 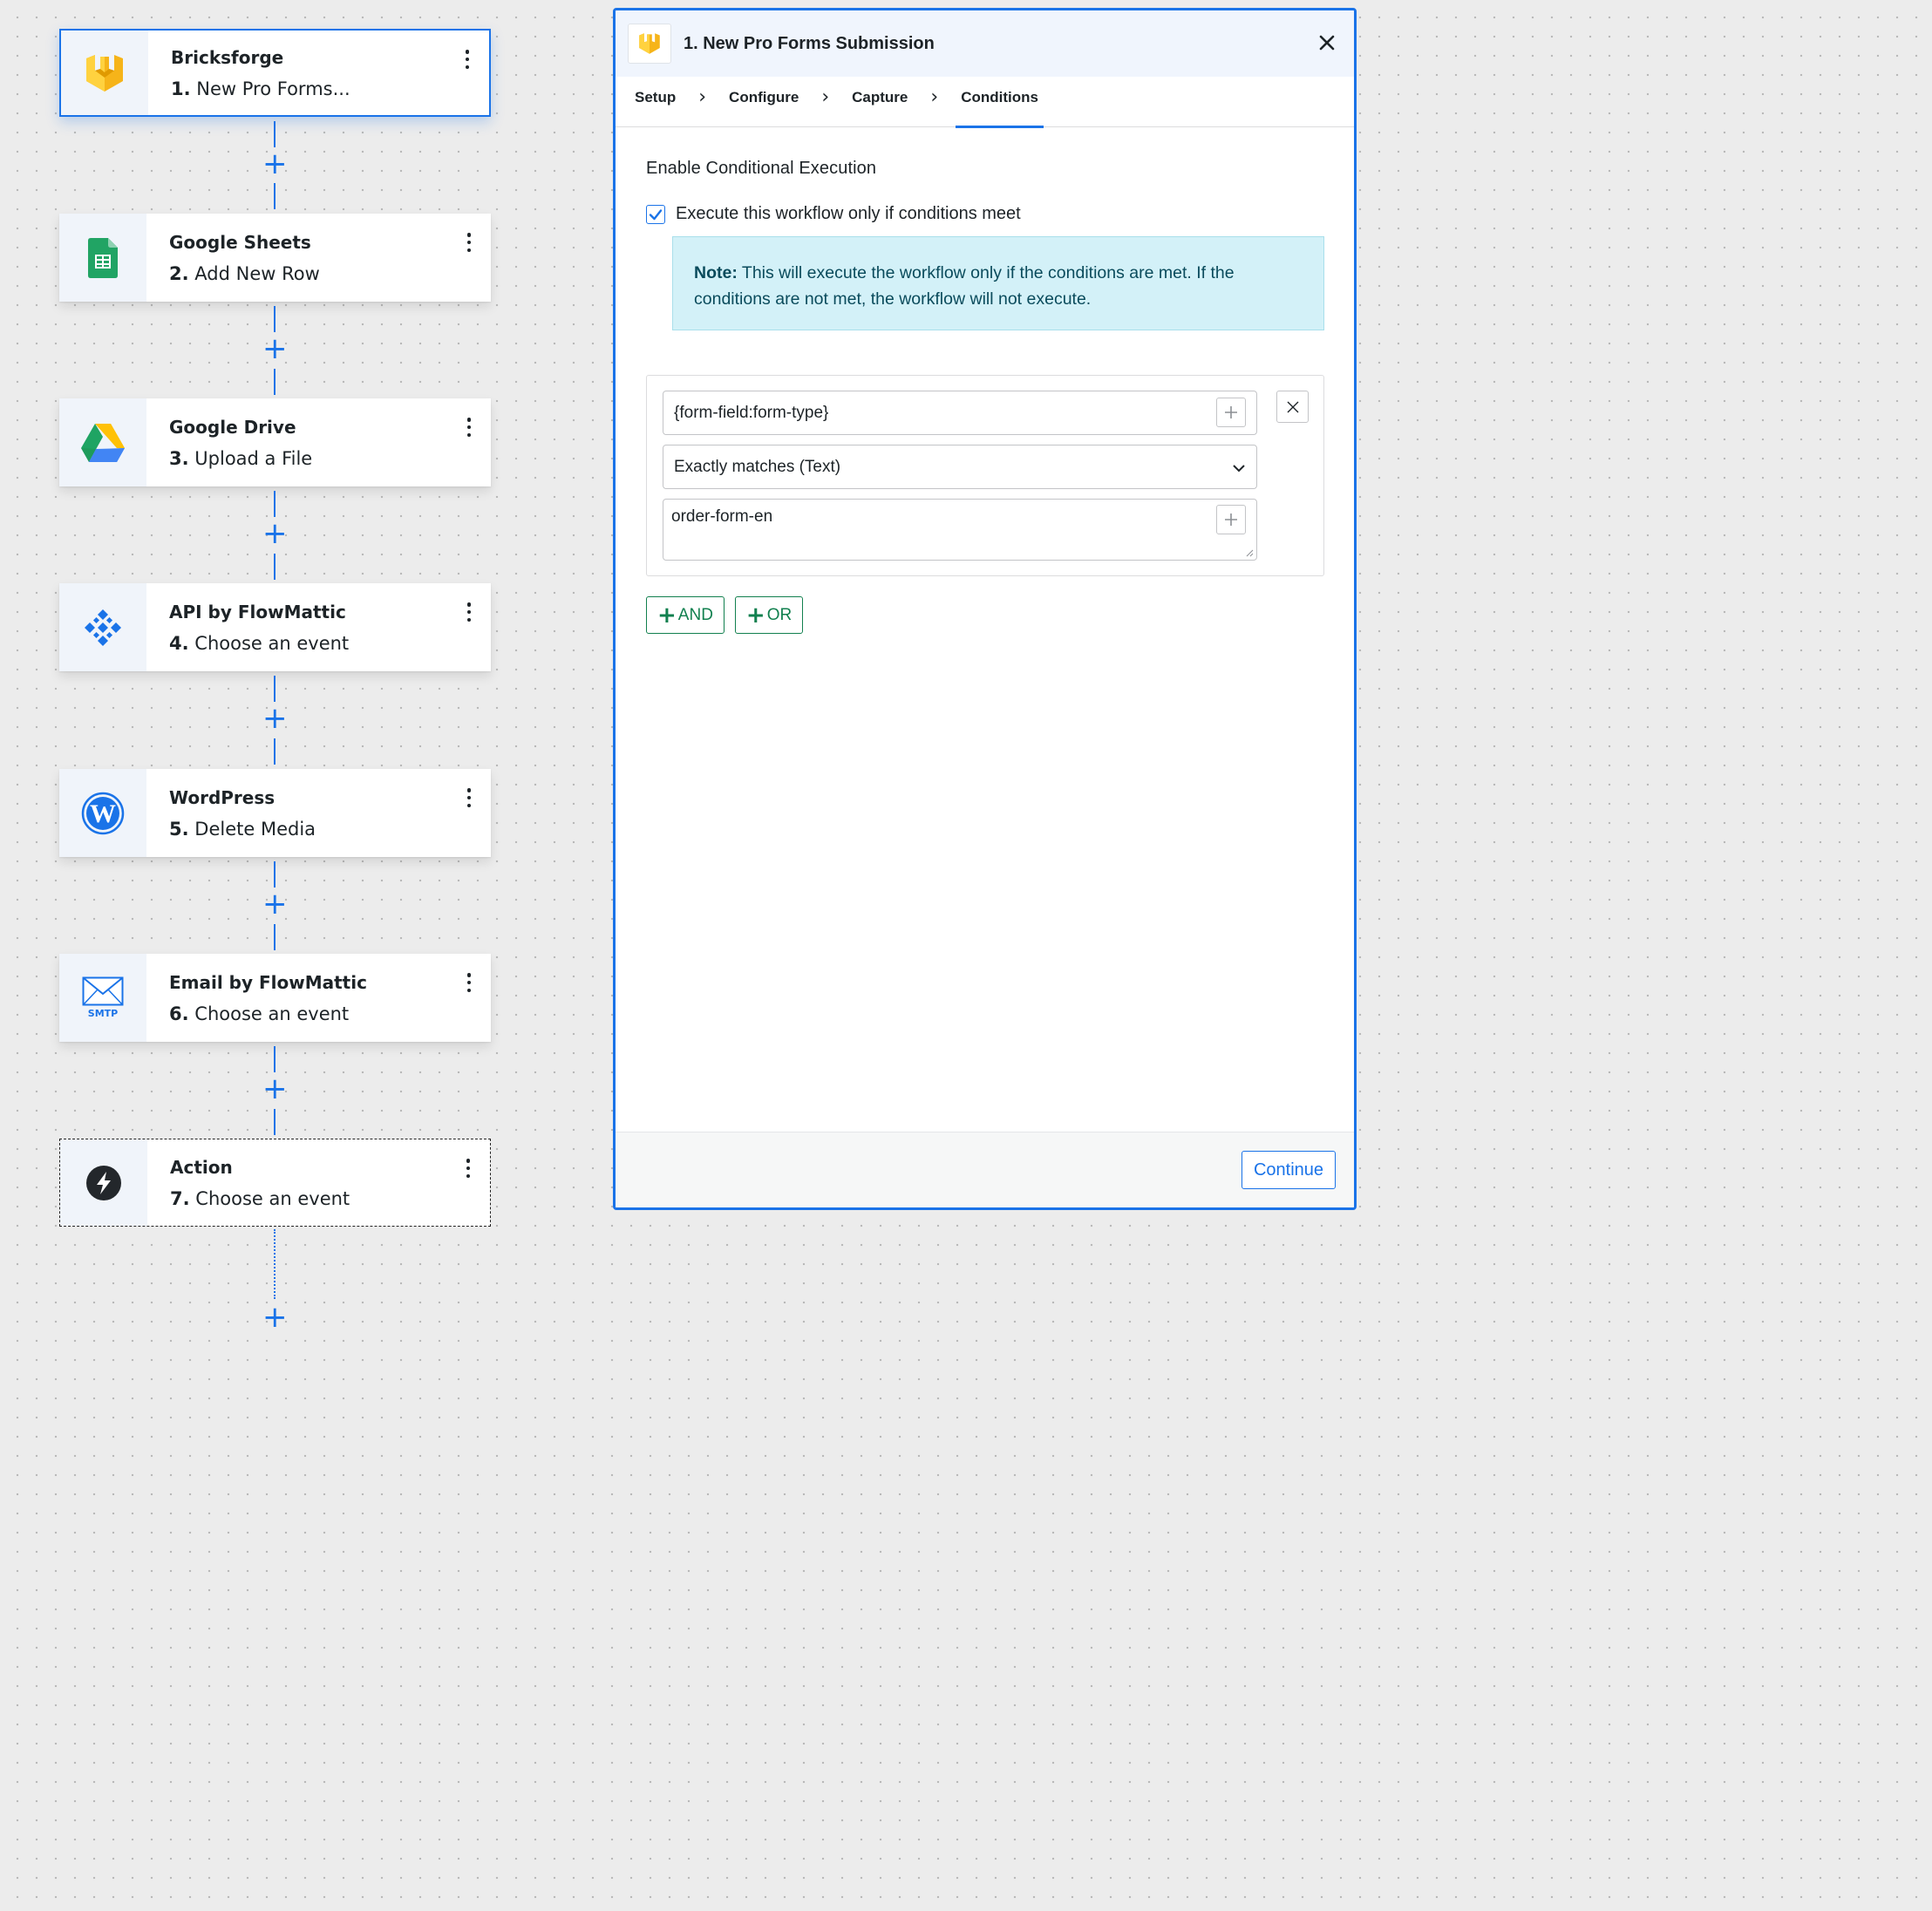 What do you see at coordinates (103, 1013) in the screenshot?
I see `smtp-label: SMTP` at bounding box center [103, 1013].